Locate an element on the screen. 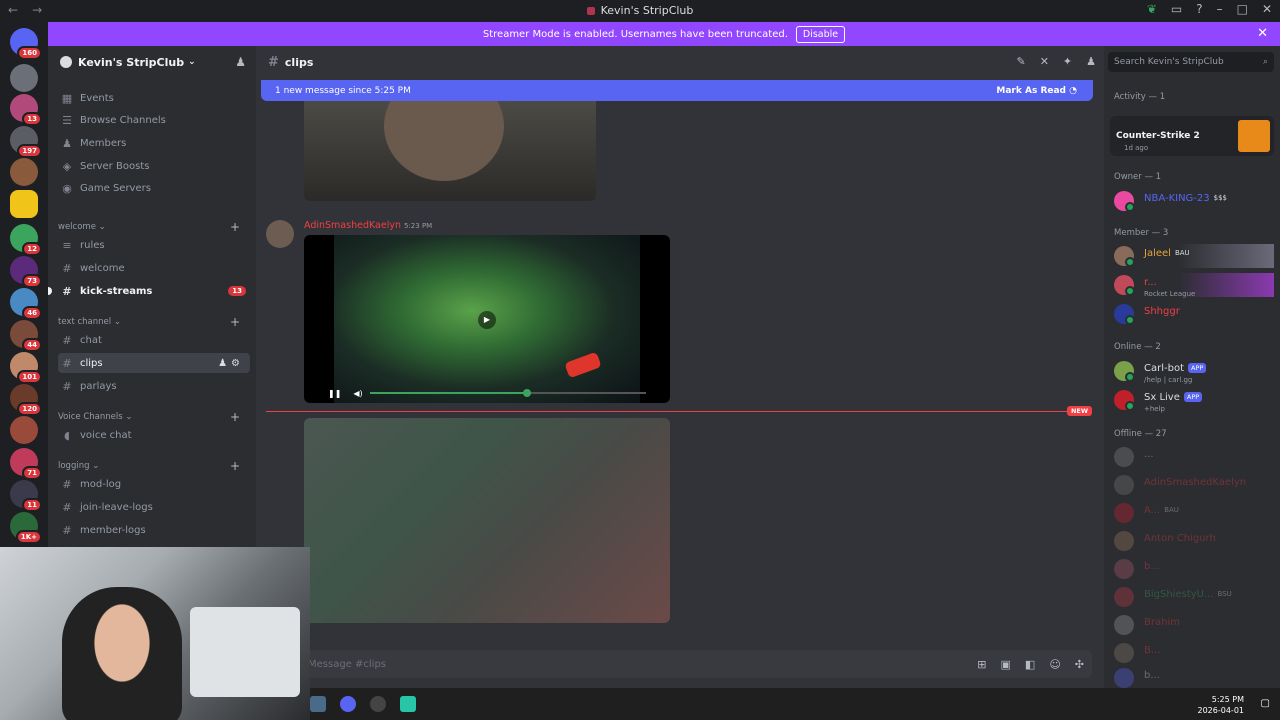 The width and height of the screenshot is (1280, 720). server-icon: 12 is located at coordinates (26, 240).